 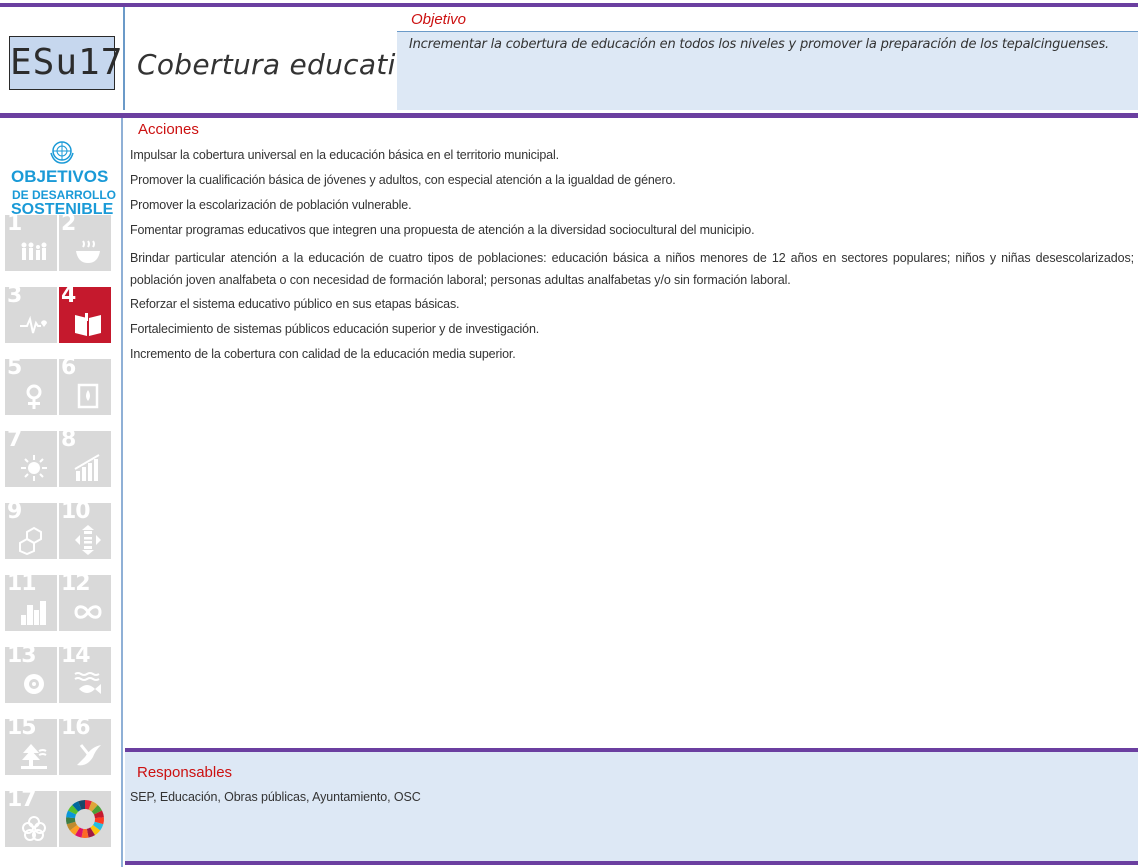 I want to click on sdg-goal-tile-17: 17, so click(x=31, y=819).